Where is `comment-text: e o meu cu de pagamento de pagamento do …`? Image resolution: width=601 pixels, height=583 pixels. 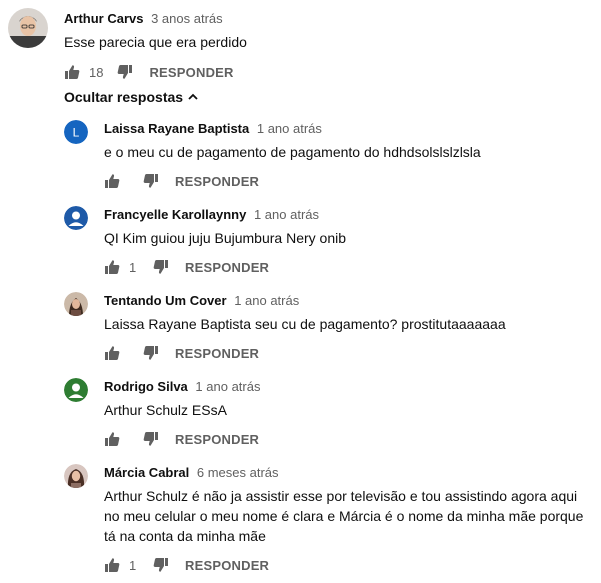 comment-text: e o meu cu de pagamento de pagamento do … is located at coordinates (292, 152).